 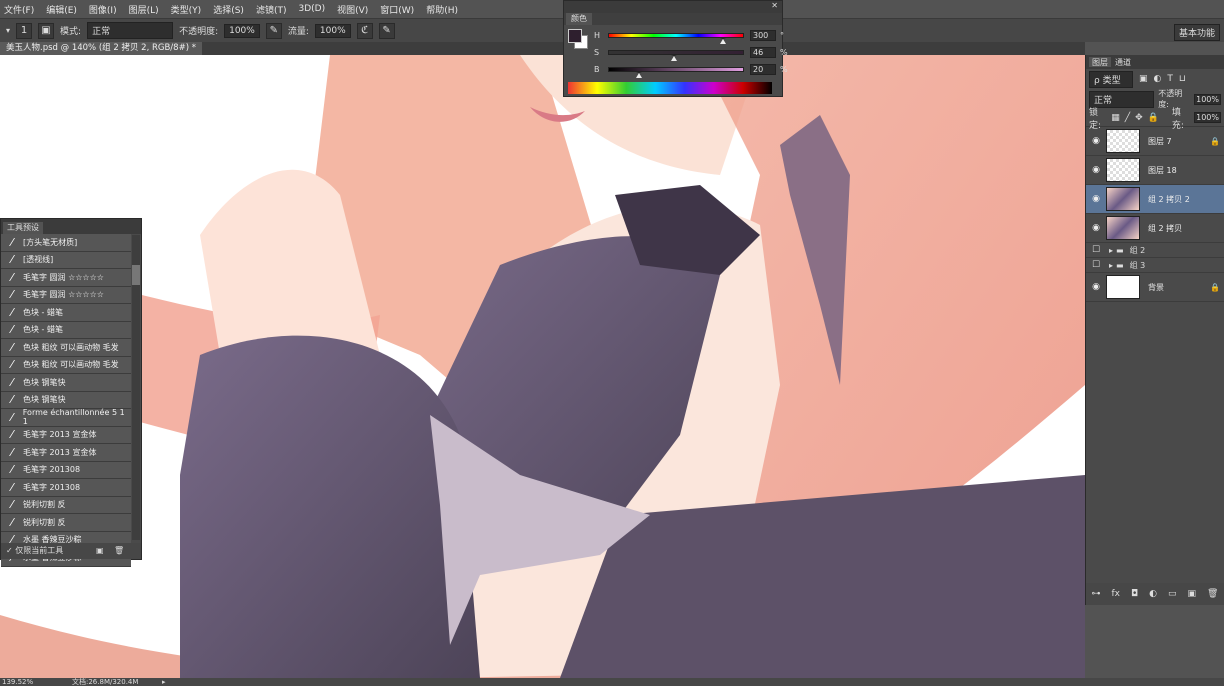 What do you see at coordinates (1143, 79) in the screenshot?
I see `filter-pixel-icon: ▣` at bounding box center [1143, 79].